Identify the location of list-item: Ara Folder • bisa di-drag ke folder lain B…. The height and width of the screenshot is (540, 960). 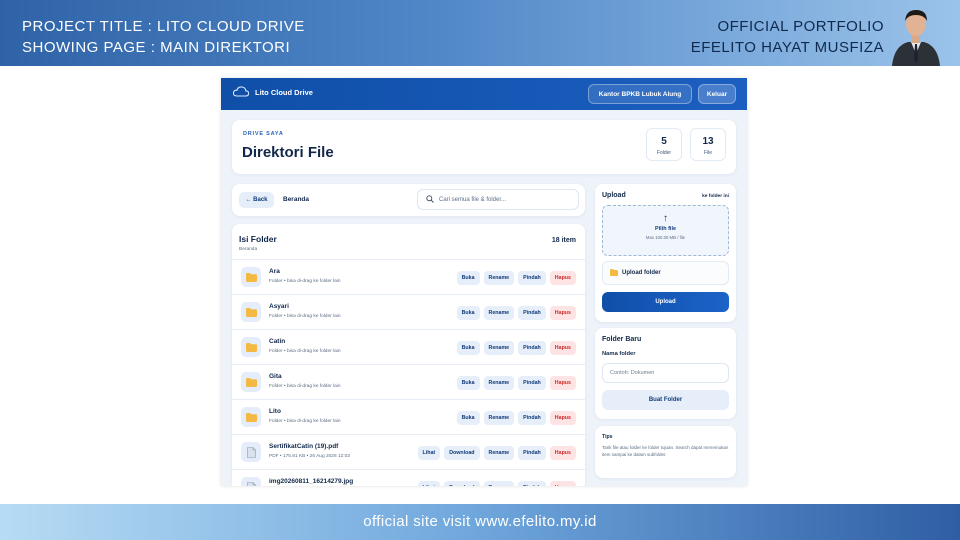
(408, 276).